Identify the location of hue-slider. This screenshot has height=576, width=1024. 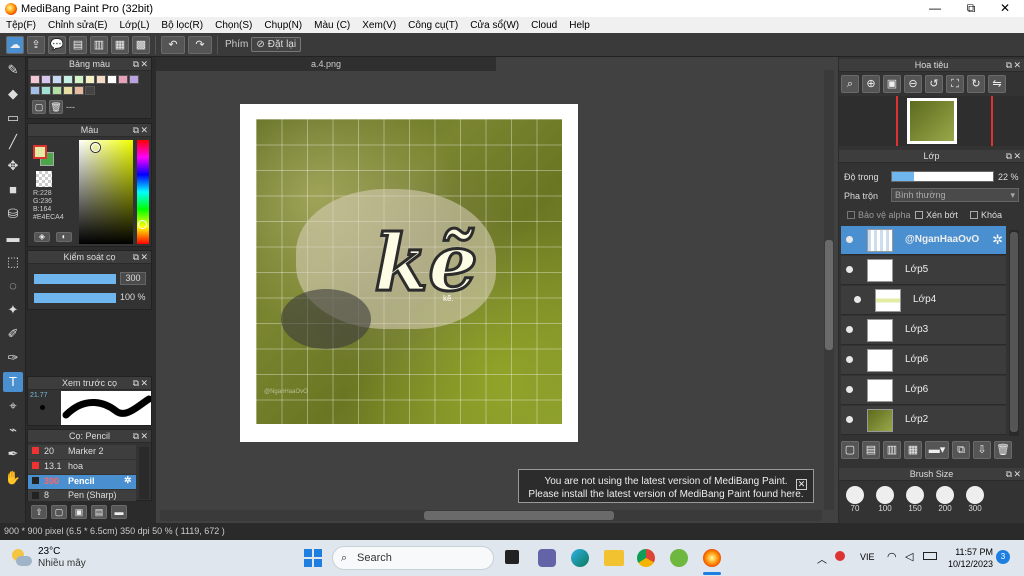
(143, 192).